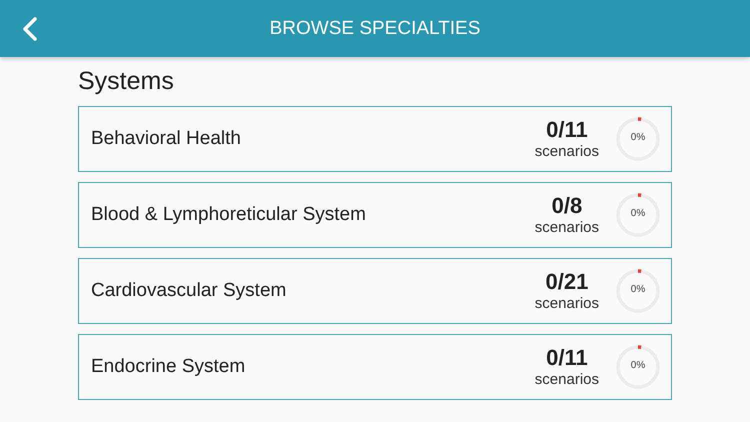 The image size is (750, 422). Describe the element at coordinates (189, 291) in the screenshot. I see `specialty-name: Cardiovascular System` at that location.